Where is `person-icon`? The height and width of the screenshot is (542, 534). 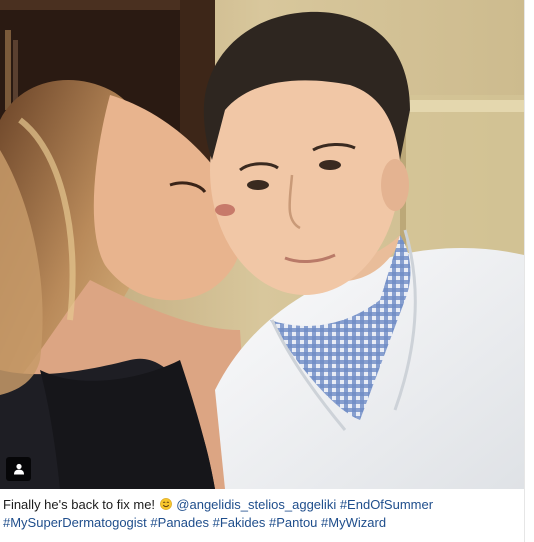 person-icon is located at coordinates (18, 469).